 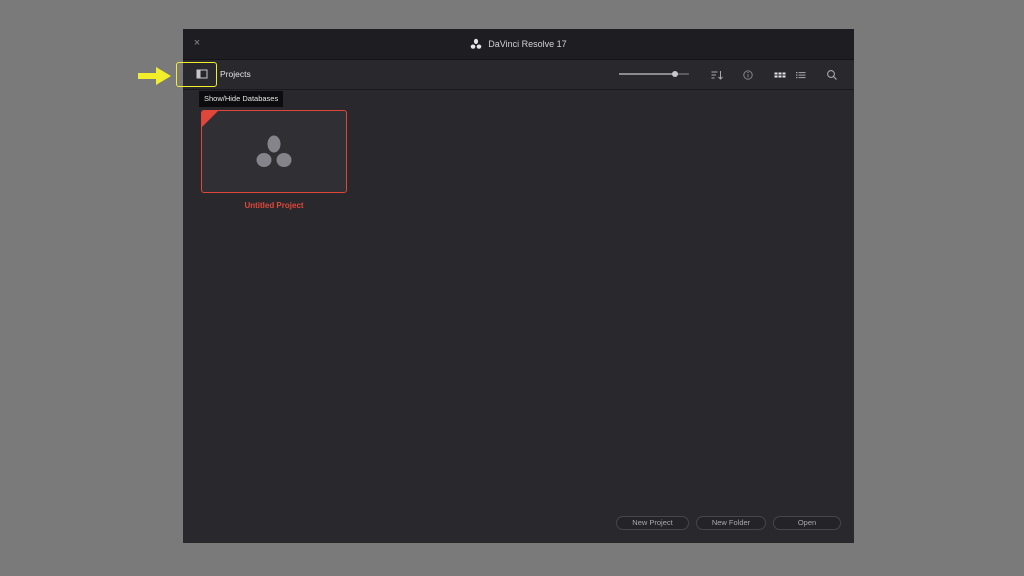 I want to click on slider-fill, so click(x=647, y=74).